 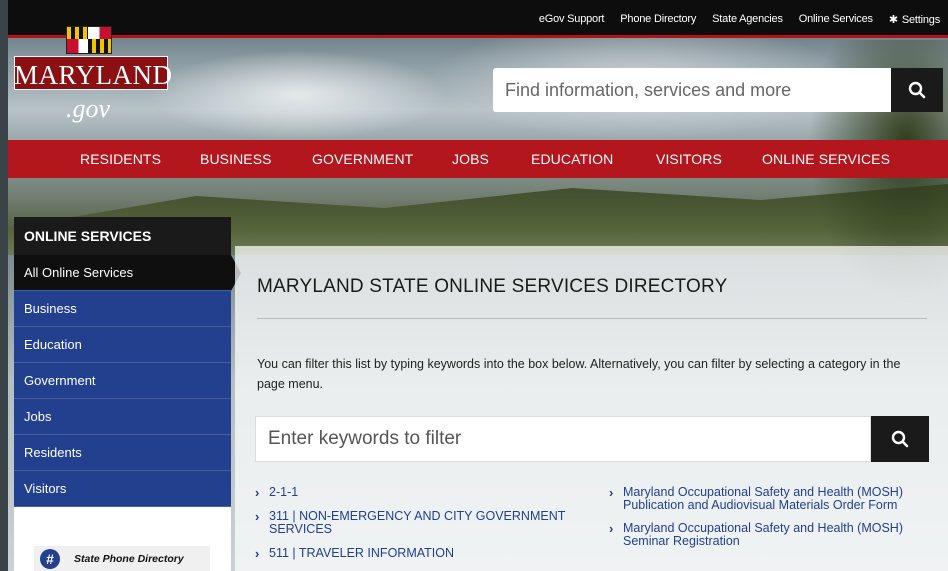 I want to click on state-phone-directory-label: State Phone Directory, so click(x=129, y=558).